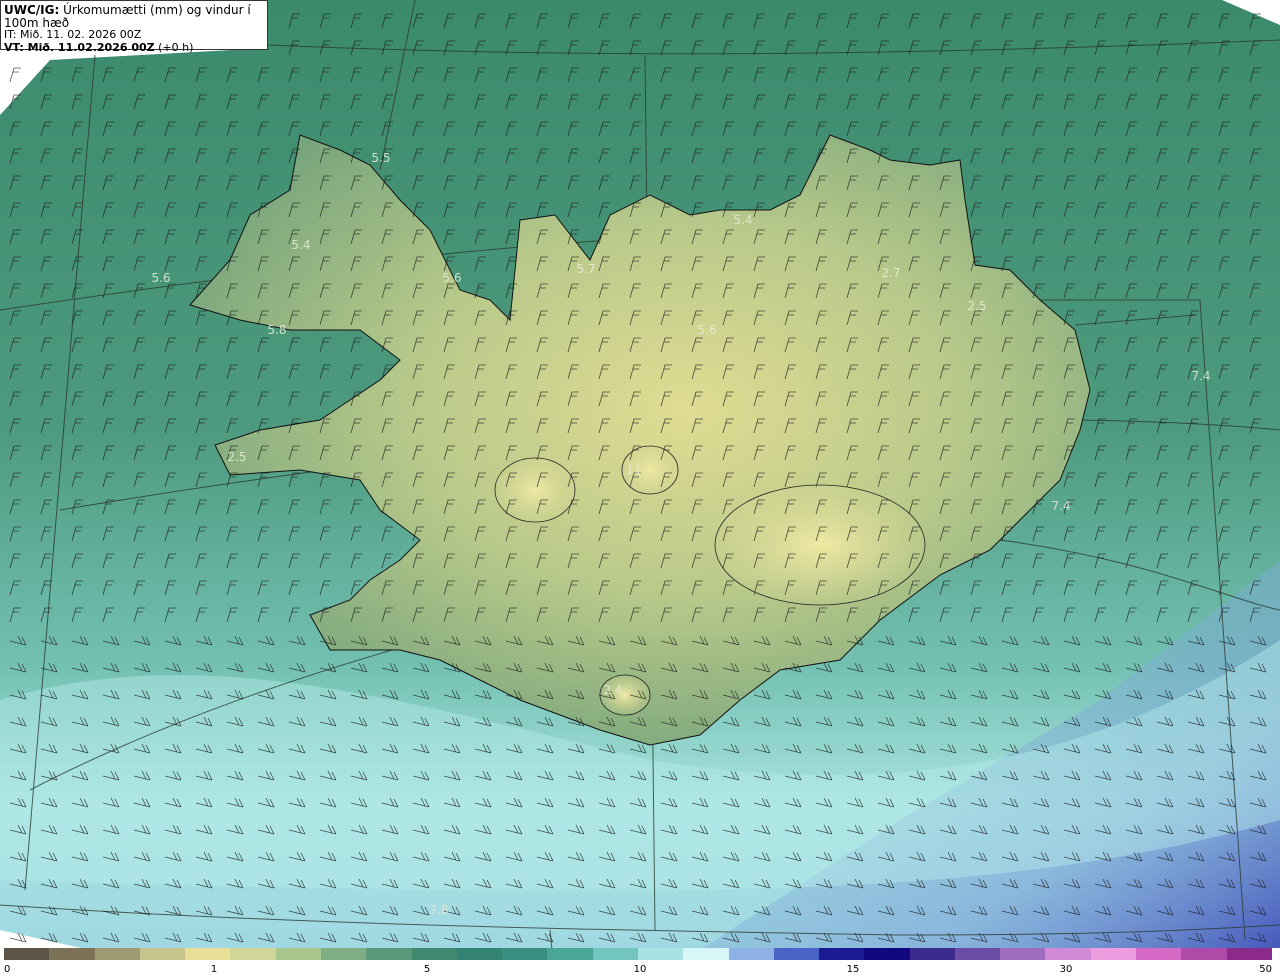 The width and height of the screenshot is (1280, 978). I want to click on colorbar-tick-label: 30, so click(1066, 969).